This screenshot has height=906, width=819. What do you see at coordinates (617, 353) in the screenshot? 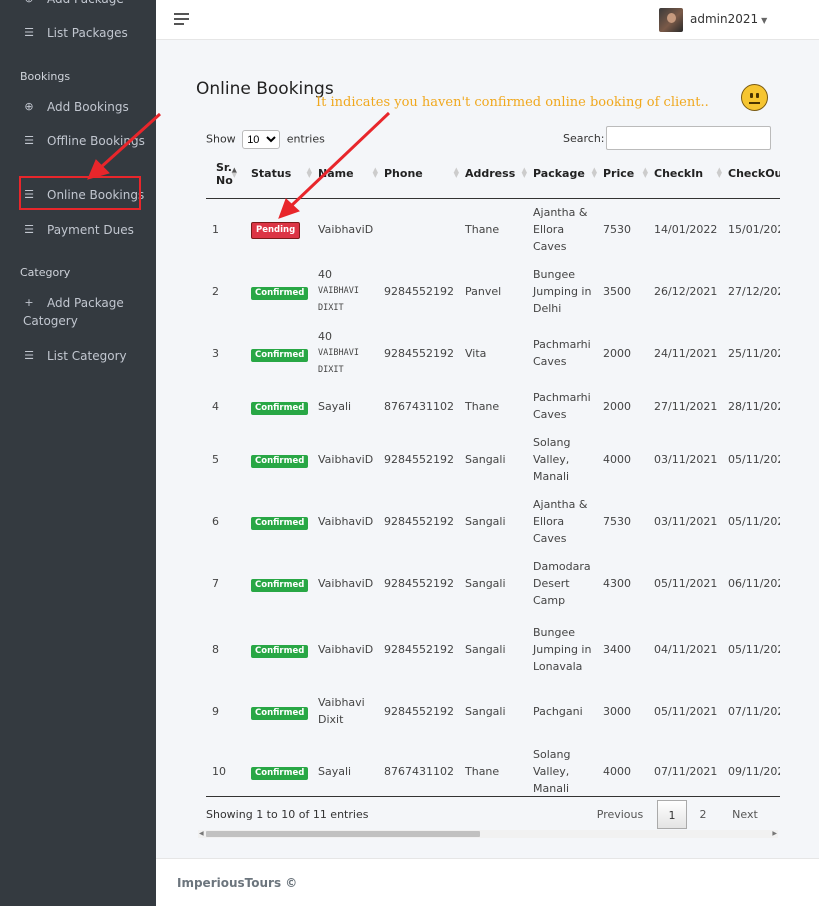
I see `cell-text: 2000` at bounding box center [617, 353].